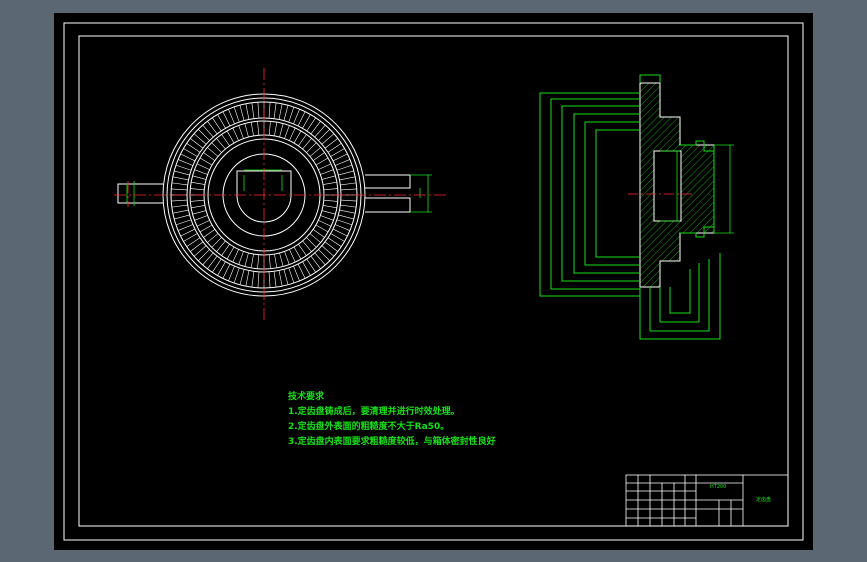  I want to click on right-lug-bottom, so click(388, 205).